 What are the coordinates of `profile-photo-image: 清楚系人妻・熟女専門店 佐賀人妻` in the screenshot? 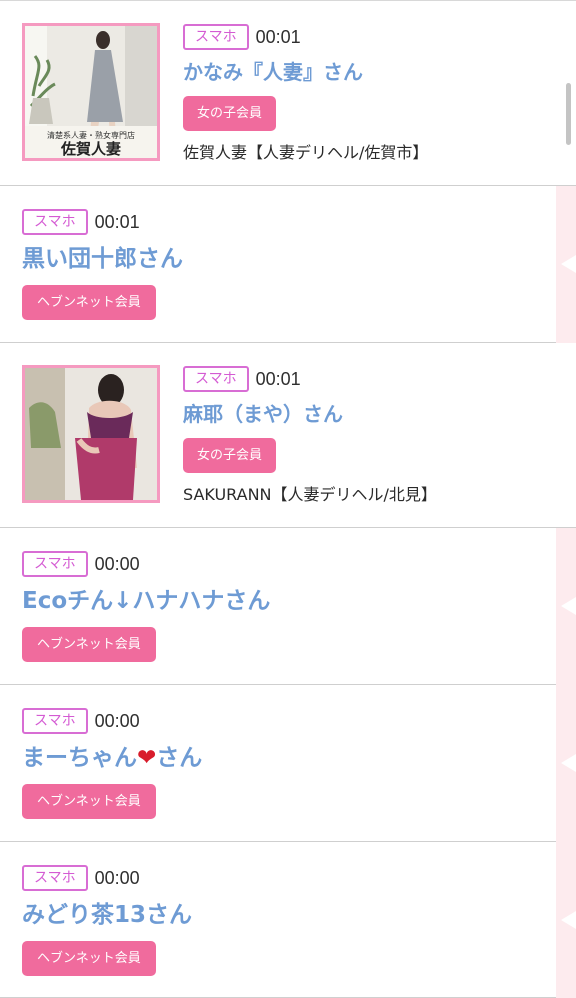 It's located at (91, 92).